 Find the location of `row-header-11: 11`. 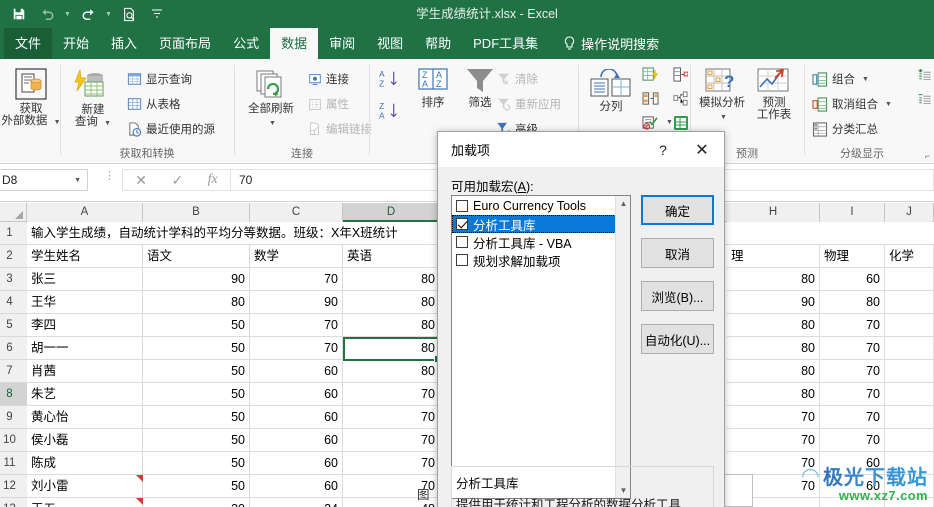

row-header-11: 11 is located at coordinates (13, 463).